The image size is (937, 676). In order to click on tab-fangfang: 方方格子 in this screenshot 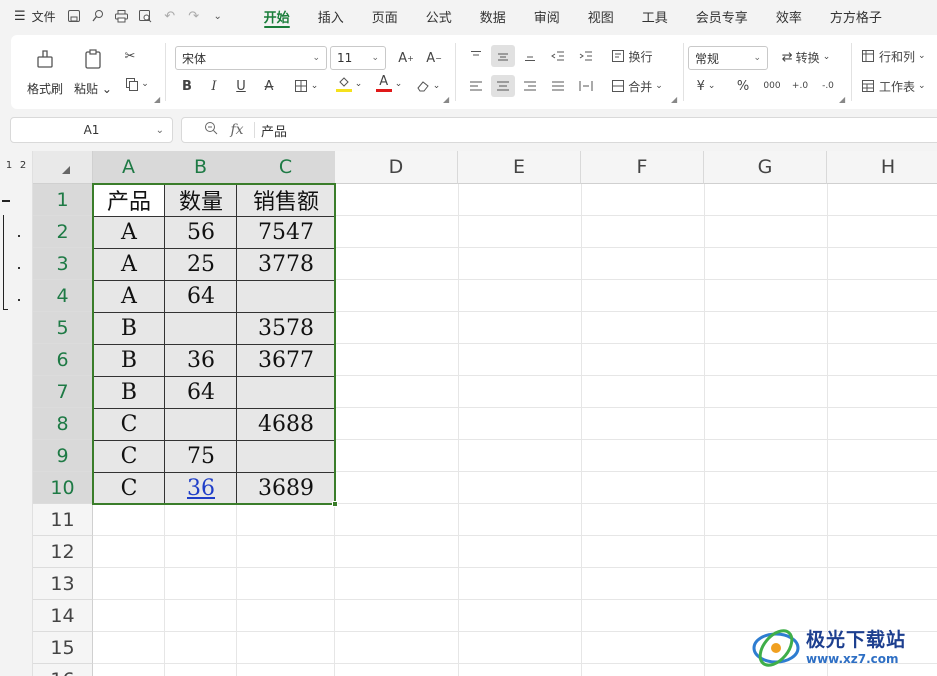, I will do `click(856, 16)`.